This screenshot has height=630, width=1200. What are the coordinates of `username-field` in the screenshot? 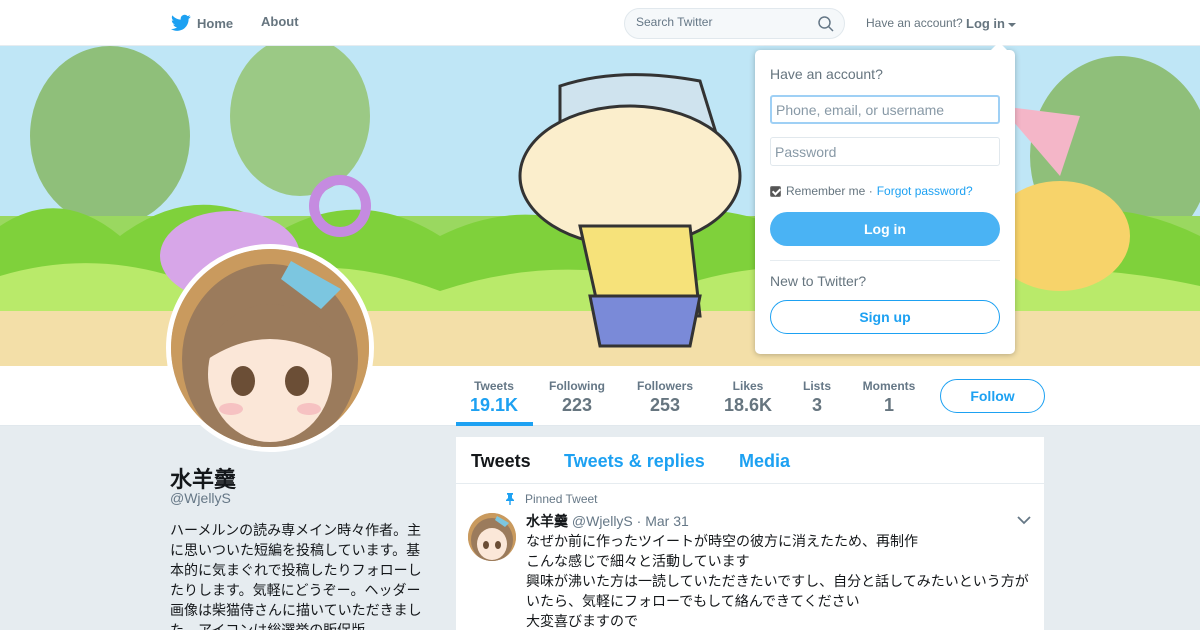 It's located at (885, 109).